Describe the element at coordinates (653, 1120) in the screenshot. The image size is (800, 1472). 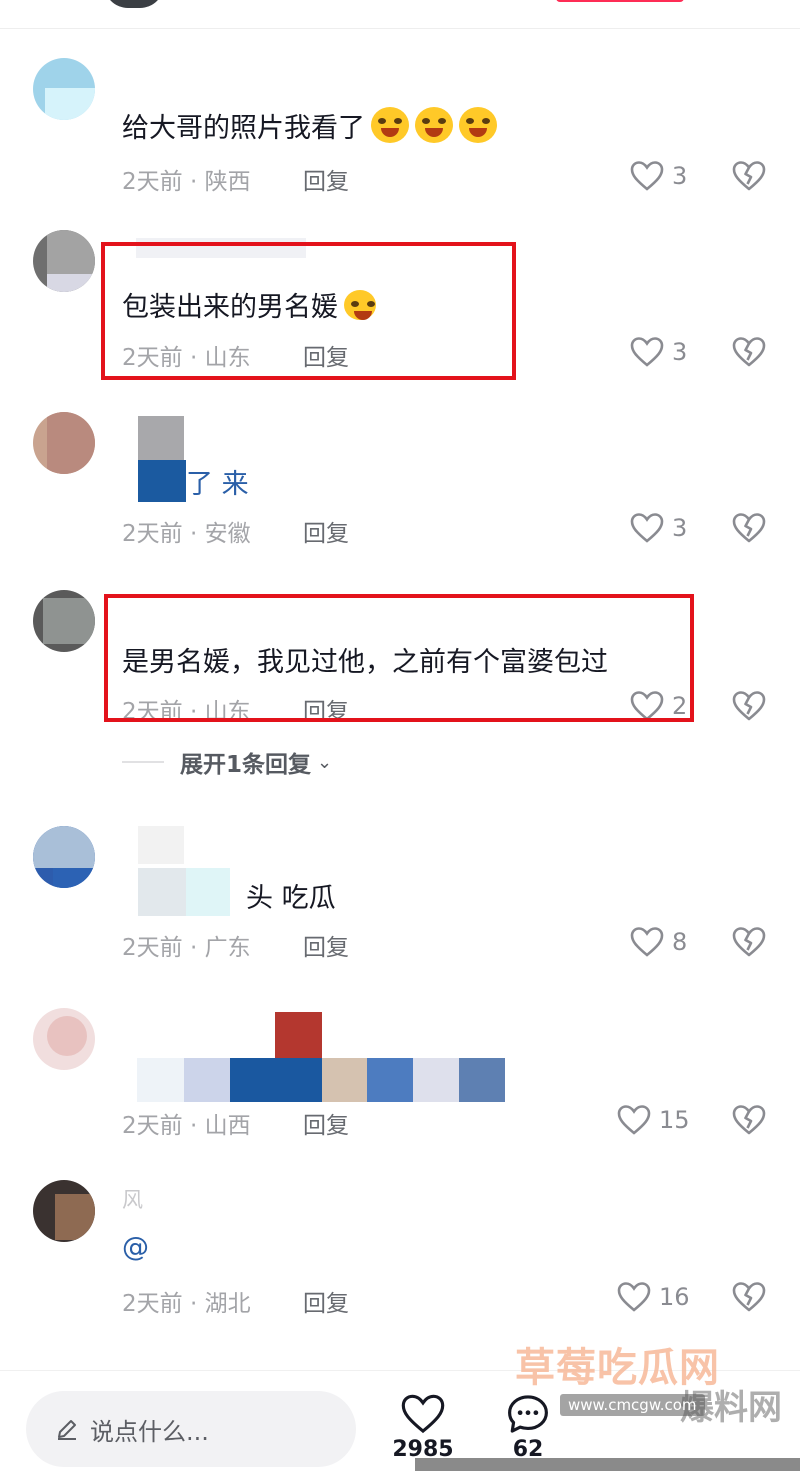
I see `like-button: 15` at that location.